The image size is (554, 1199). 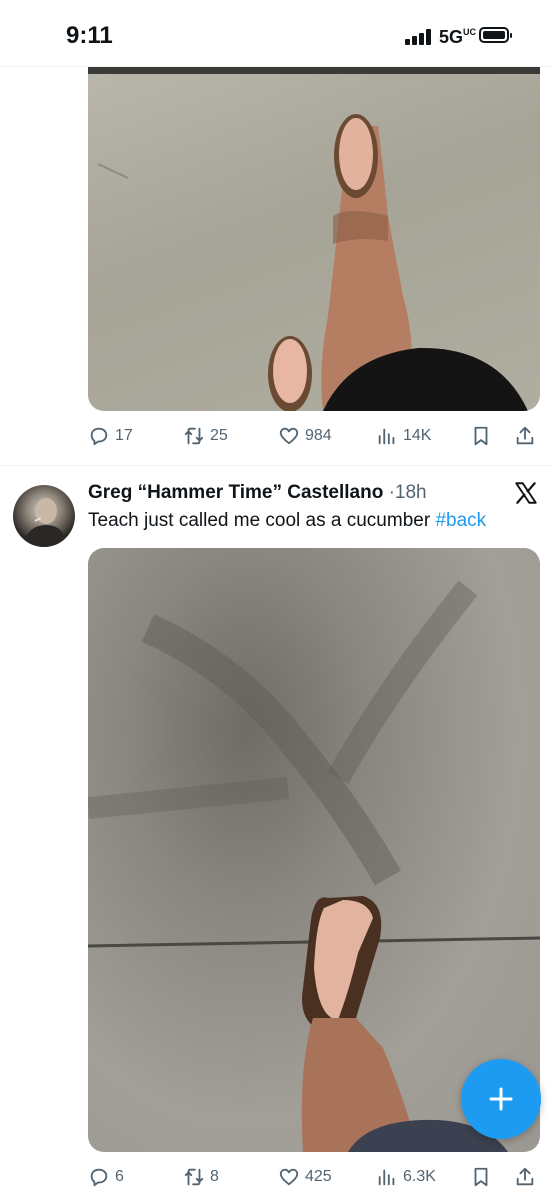 I want to click on network-label: 5GUC, so click(x=458, y=37).